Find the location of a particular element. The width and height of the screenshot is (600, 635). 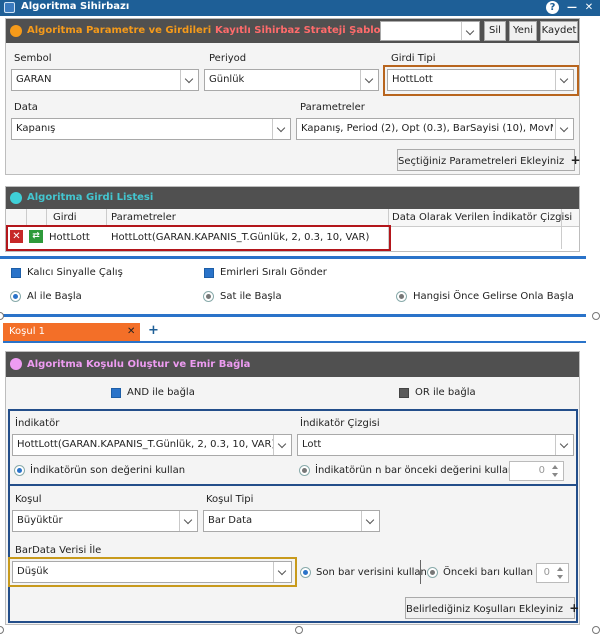

last-bar-label: Son bar verisini kullan is located at coordinates (371, 572).